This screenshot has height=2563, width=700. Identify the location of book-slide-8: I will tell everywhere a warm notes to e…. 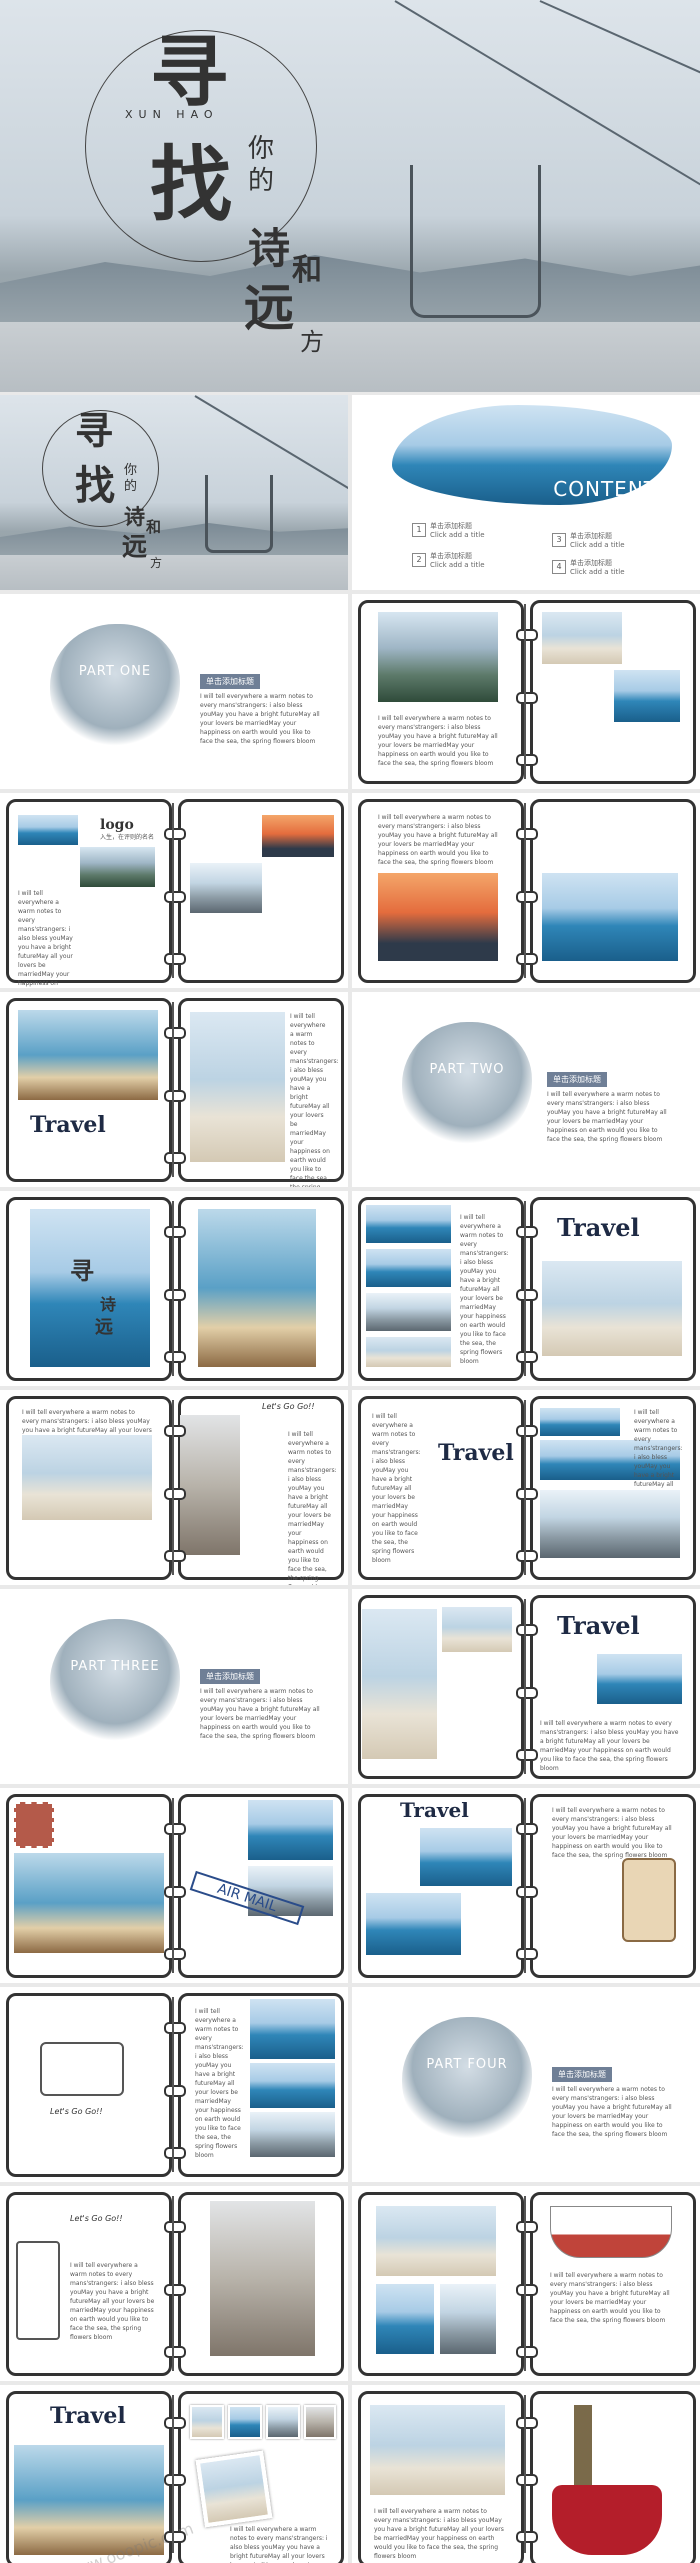
(526, 1487).